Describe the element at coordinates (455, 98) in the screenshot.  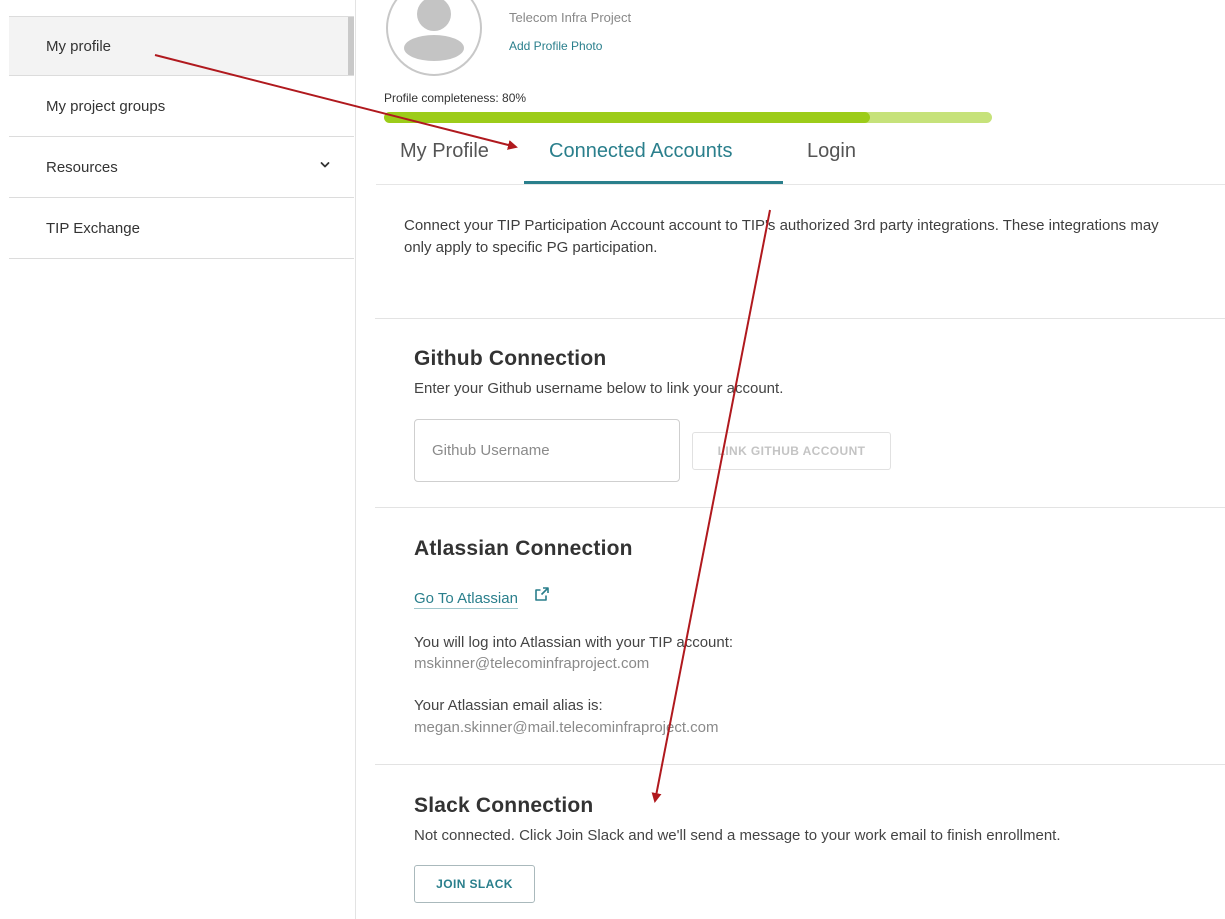
I see `profile-completeness-label: Profile completeness: 80%` at that location.